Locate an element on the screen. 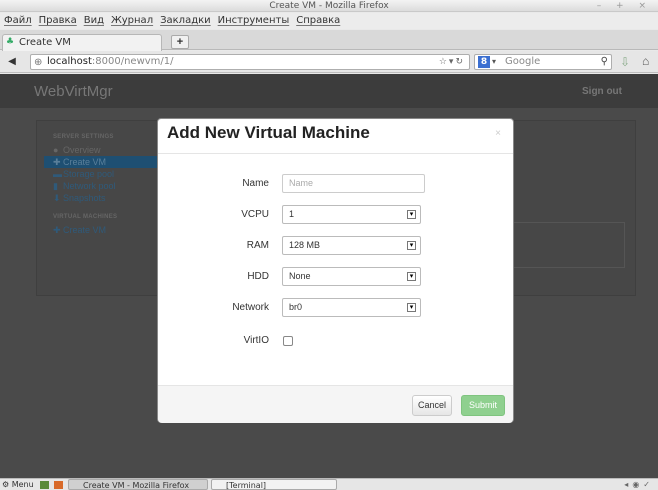 This screenshot has width=658, height=490. network-value: br0 is located at coordinates (296, 307).